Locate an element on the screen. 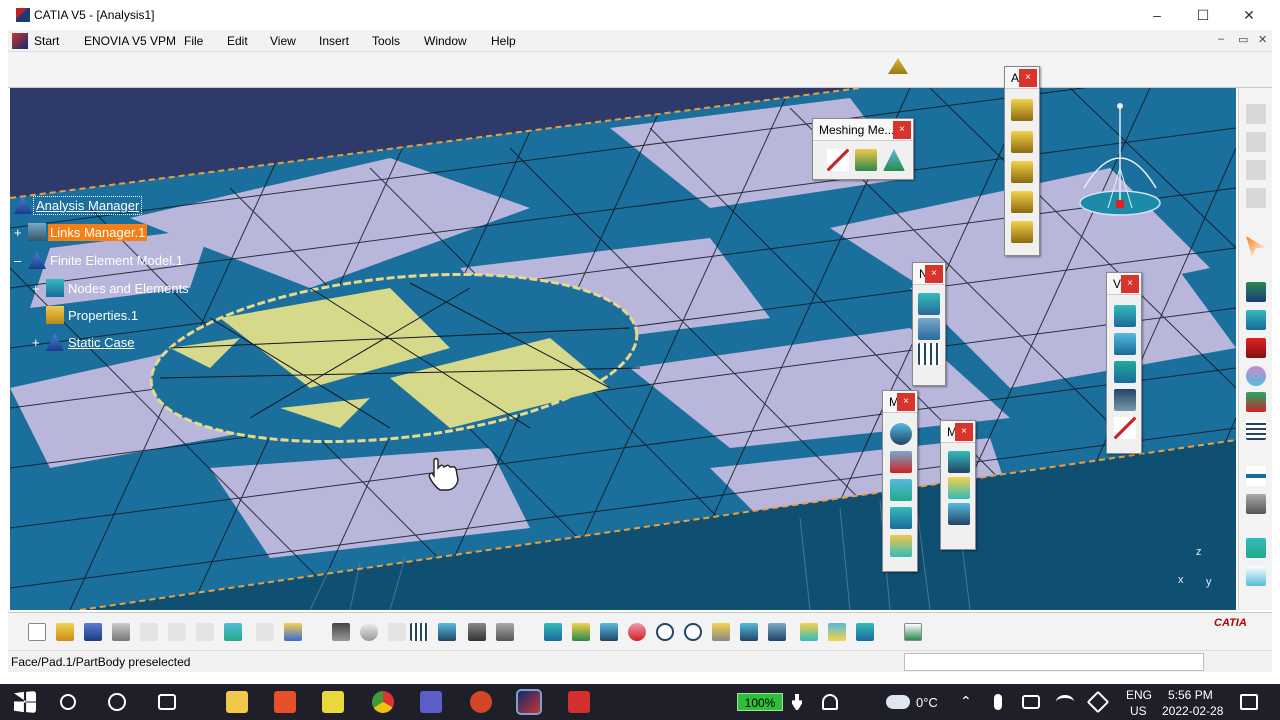 This screenshot has width=1280, height=720. minimize-button: – is located at coordinates (1157, 15).